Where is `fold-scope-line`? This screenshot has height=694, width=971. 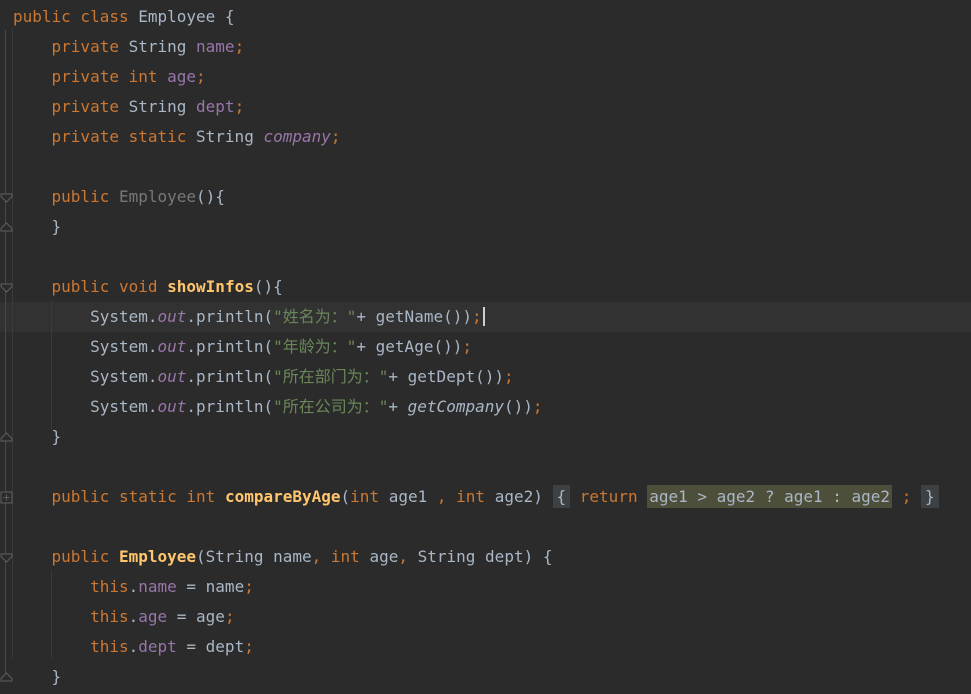 fold-scope-line is located at coordinates (5, 353).